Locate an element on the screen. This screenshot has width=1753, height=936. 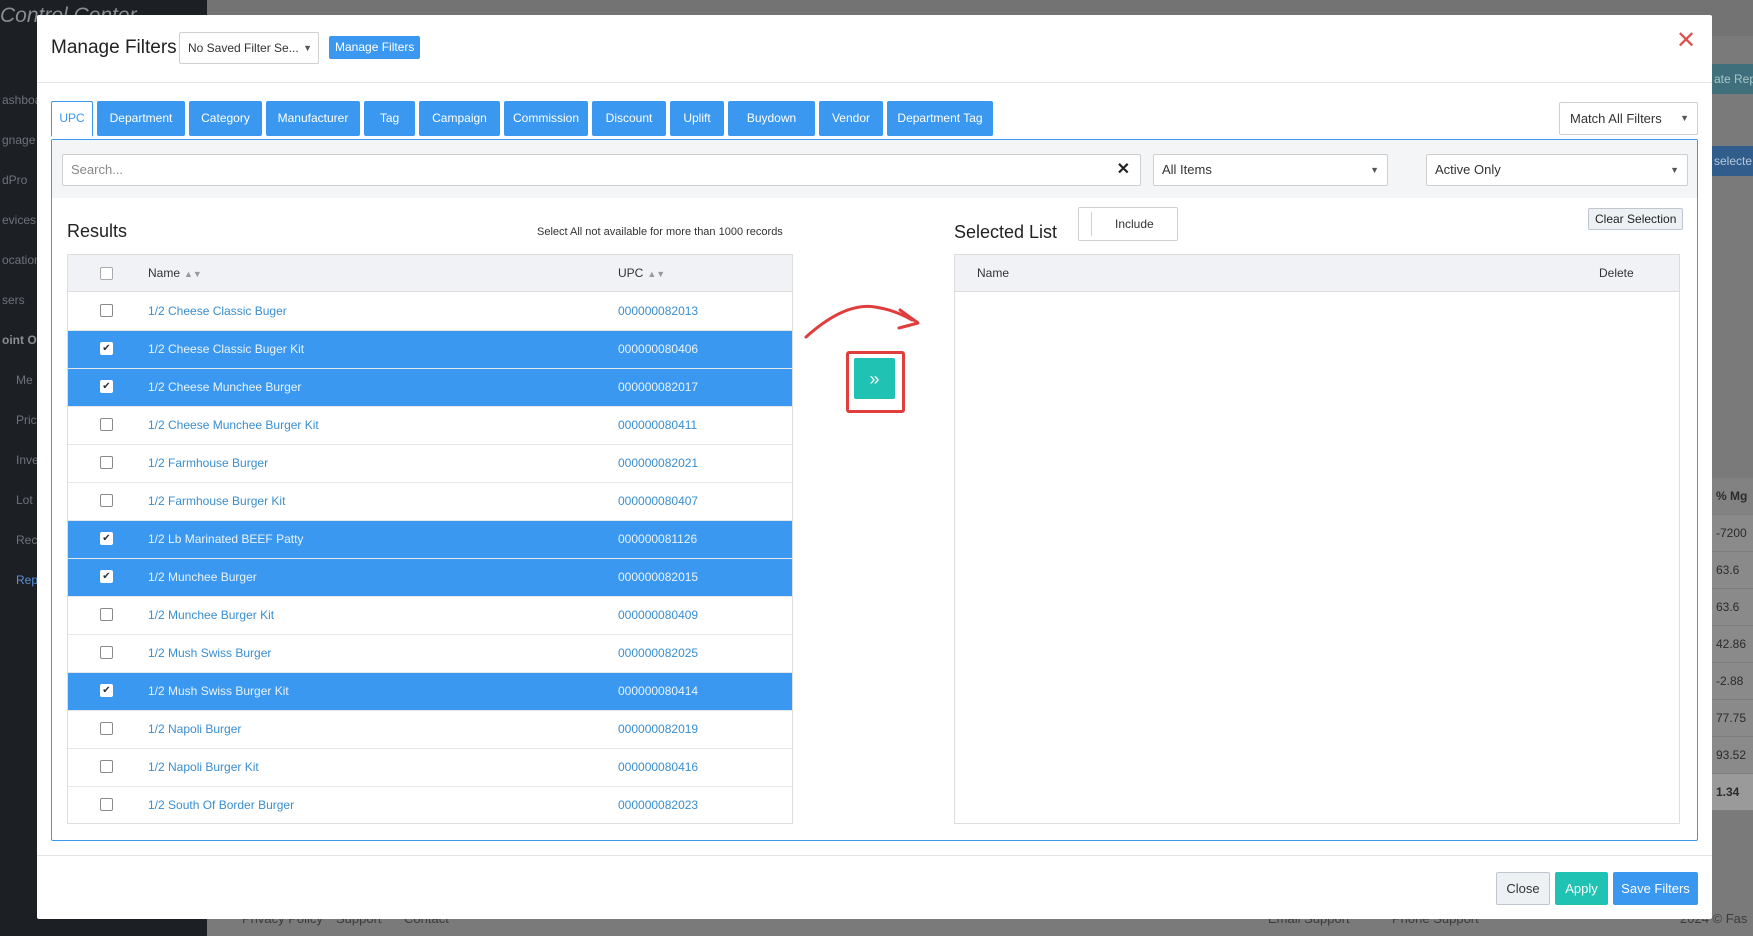
include-label: Include is located at coordinates (1134, 224).